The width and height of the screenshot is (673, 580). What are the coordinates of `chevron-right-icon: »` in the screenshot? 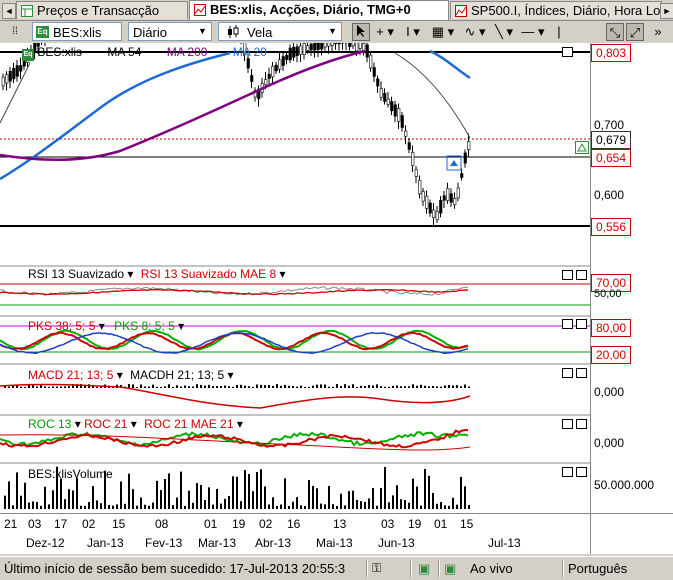 It's located at (657, 31).